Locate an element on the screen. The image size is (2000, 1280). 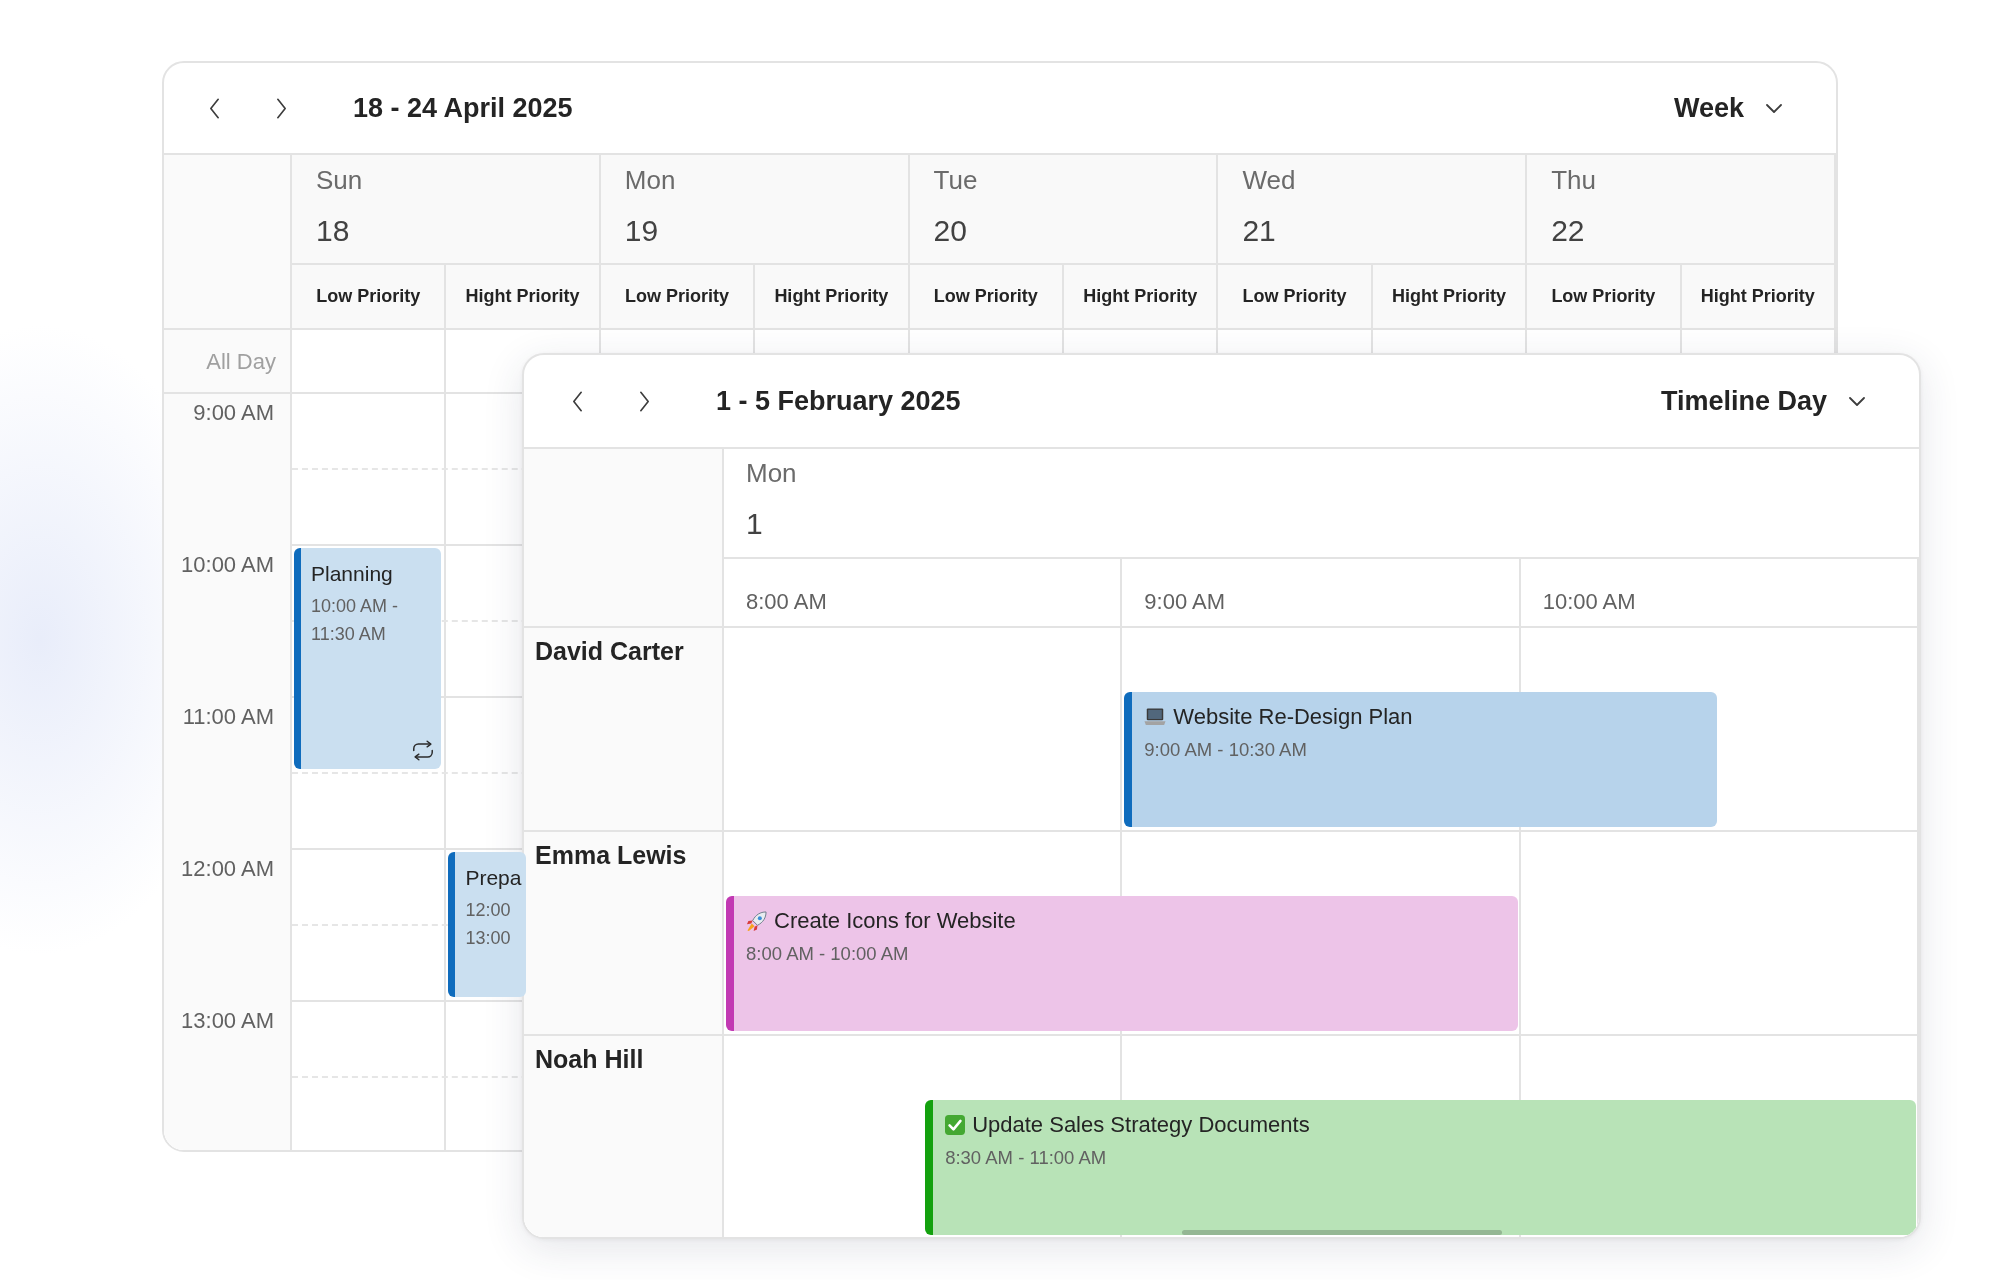
event-time: 13:00 is located at coordinates (488, 938).